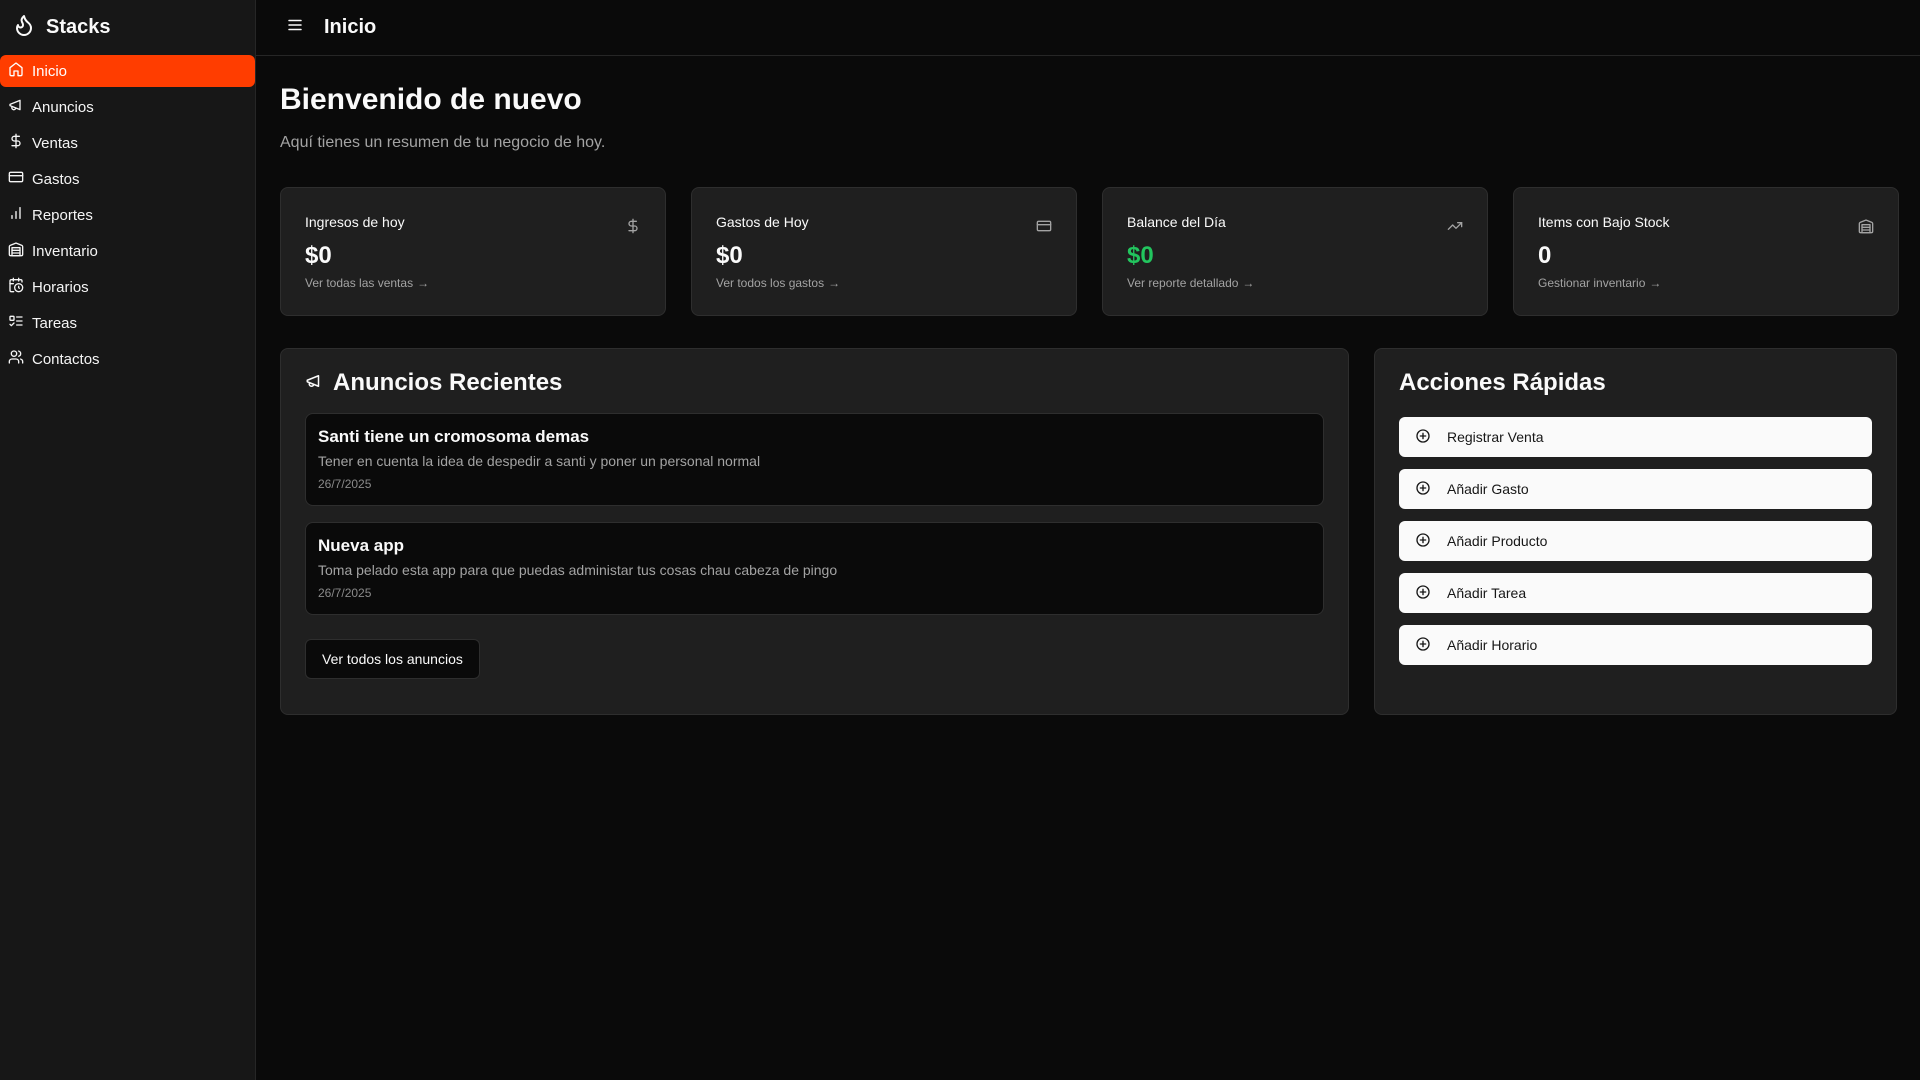  What do you see at coordinates (762, 222) in the screenshot?
I see `stat-label: Gastos de Hoy` at bounding box center [762, 222].